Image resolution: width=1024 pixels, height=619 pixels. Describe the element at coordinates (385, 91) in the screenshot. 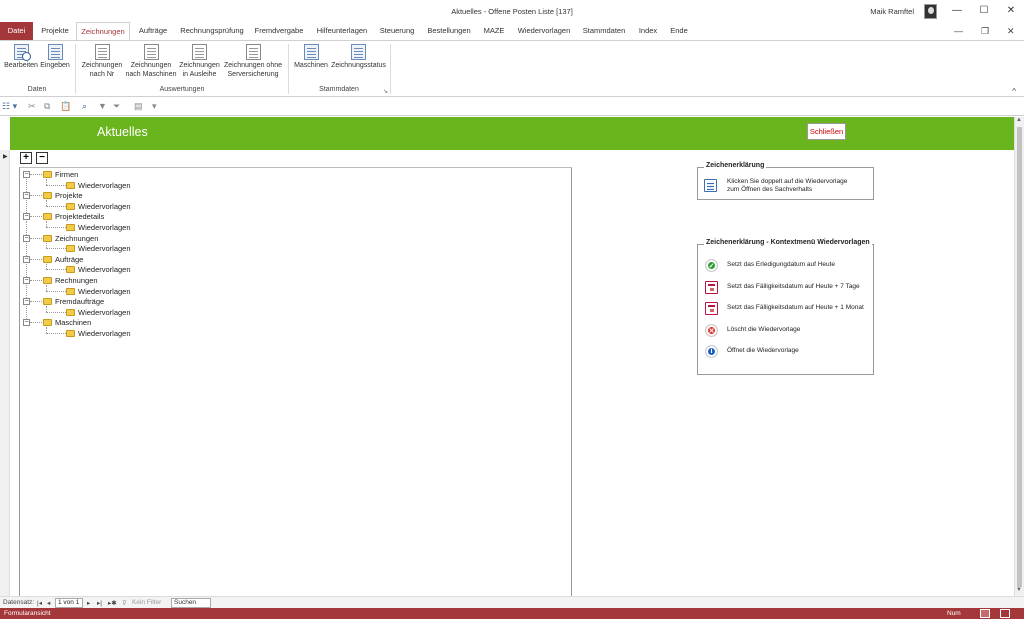

I see `dialog-launcher-icon: ↘` at that location.